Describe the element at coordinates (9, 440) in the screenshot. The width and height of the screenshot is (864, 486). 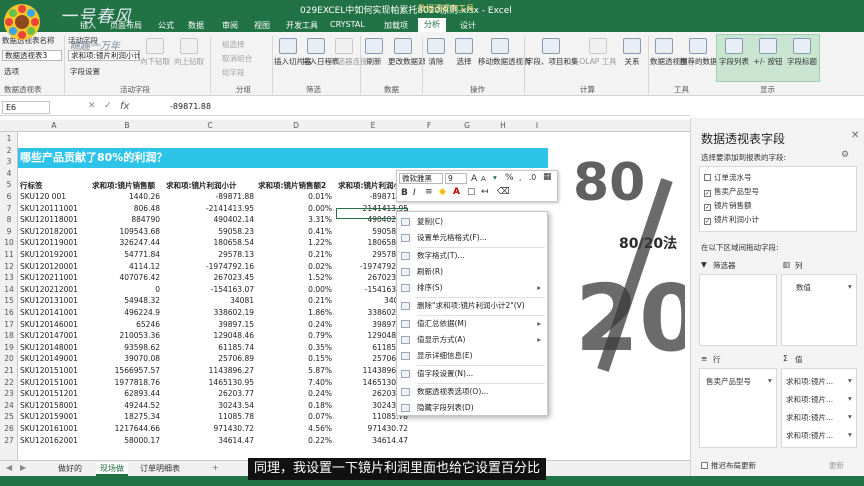
I see `row-header: 27` at that location.